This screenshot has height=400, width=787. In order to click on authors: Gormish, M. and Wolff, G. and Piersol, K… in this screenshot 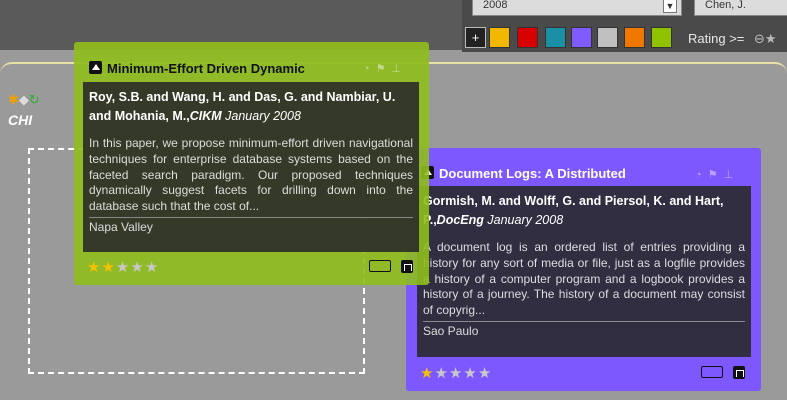, I will do `click(584, 211)`.